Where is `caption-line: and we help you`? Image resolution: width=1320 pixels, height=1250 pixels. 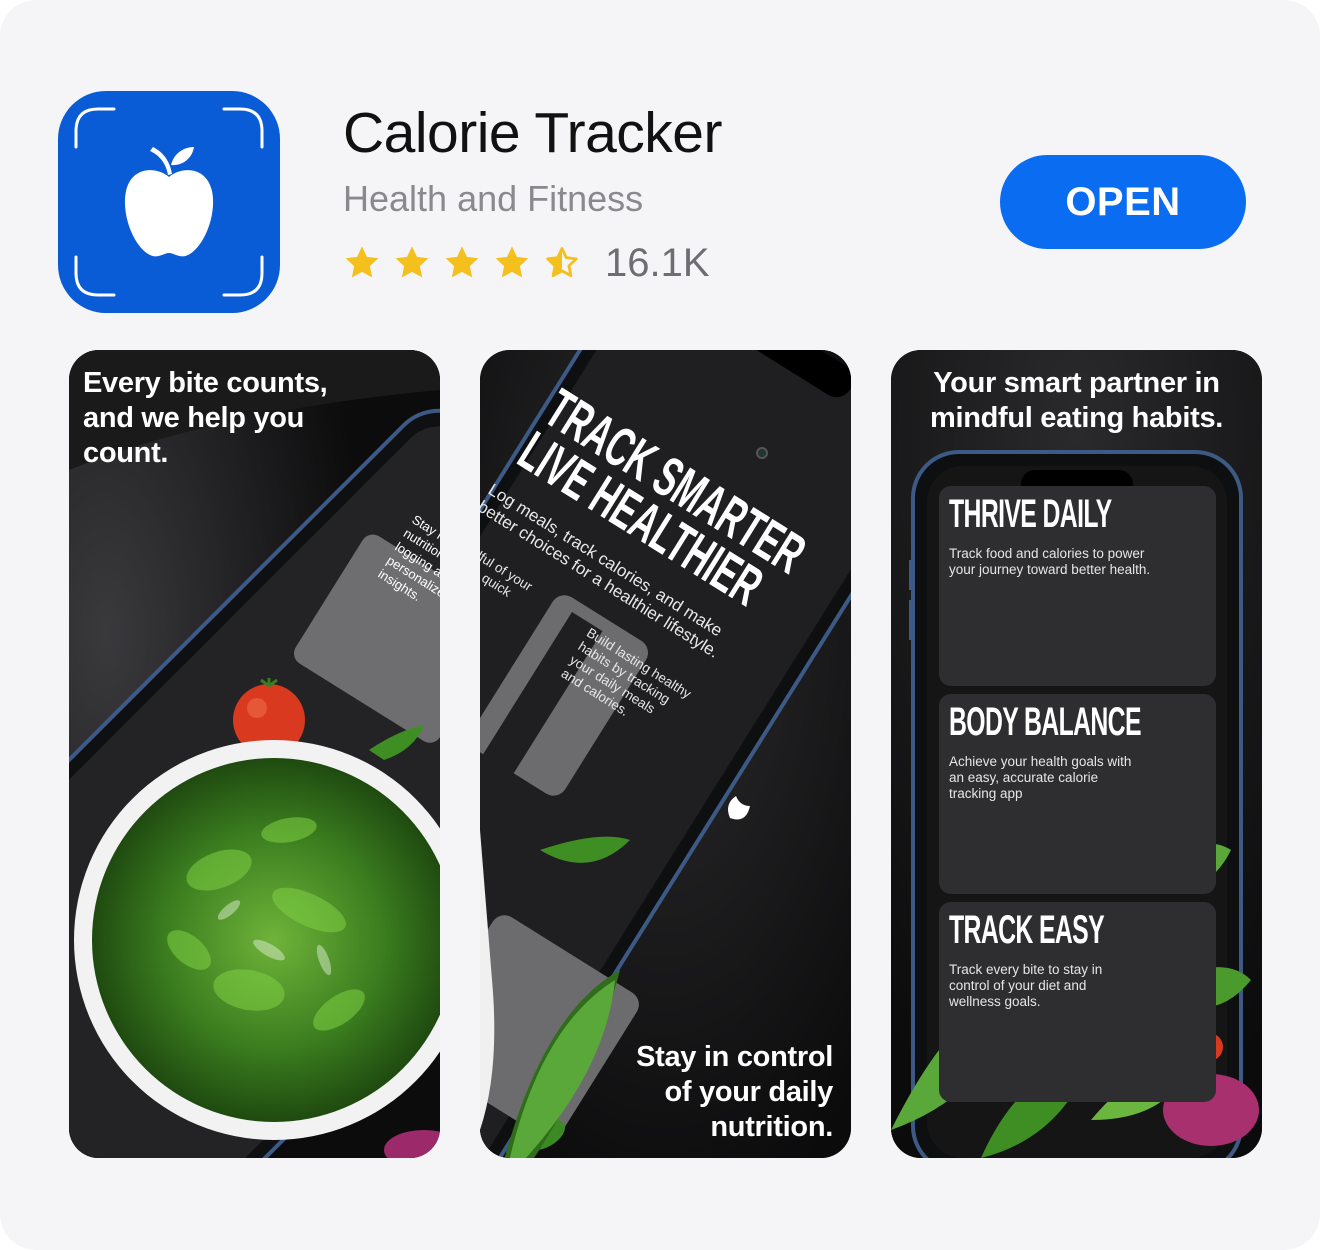
caption-line: and we help you is located at coordinates (194, 418).